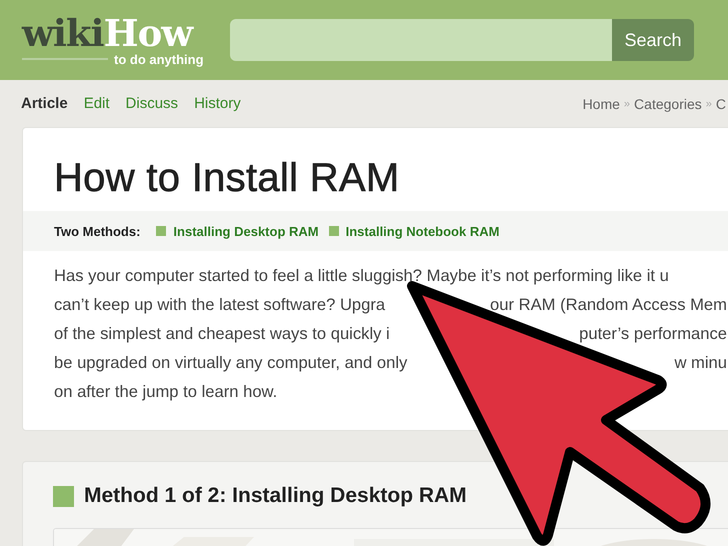 This screenshot has width=728, height=546. I want to click on methods-label: Two Methods:, so click(97, 231).